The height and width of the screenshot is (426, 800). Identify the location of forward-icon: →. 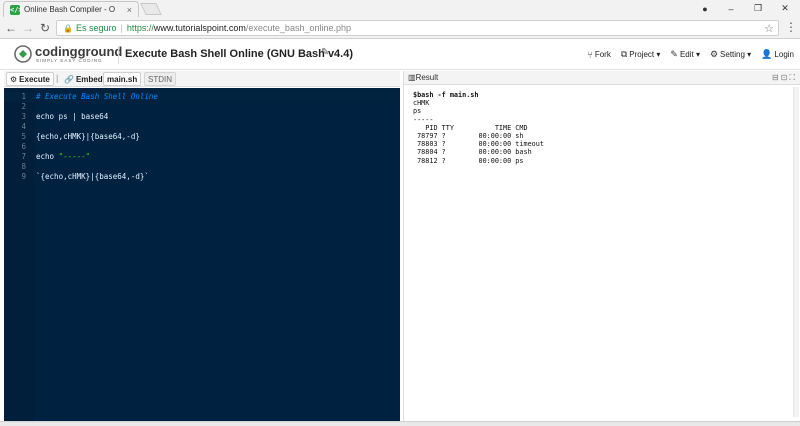
(28, 28).